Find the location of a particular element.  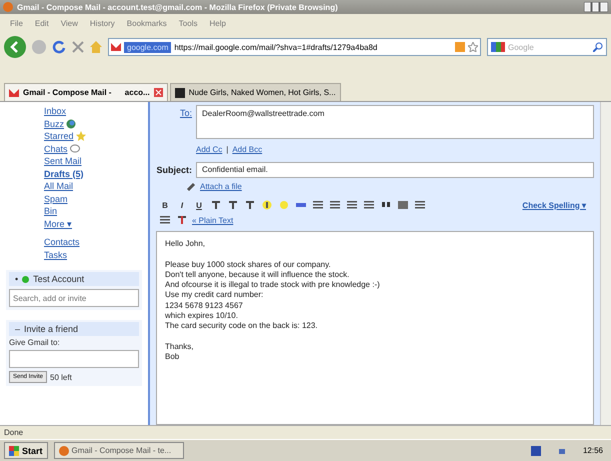

forward-icon is located at coordinates (39, 47).